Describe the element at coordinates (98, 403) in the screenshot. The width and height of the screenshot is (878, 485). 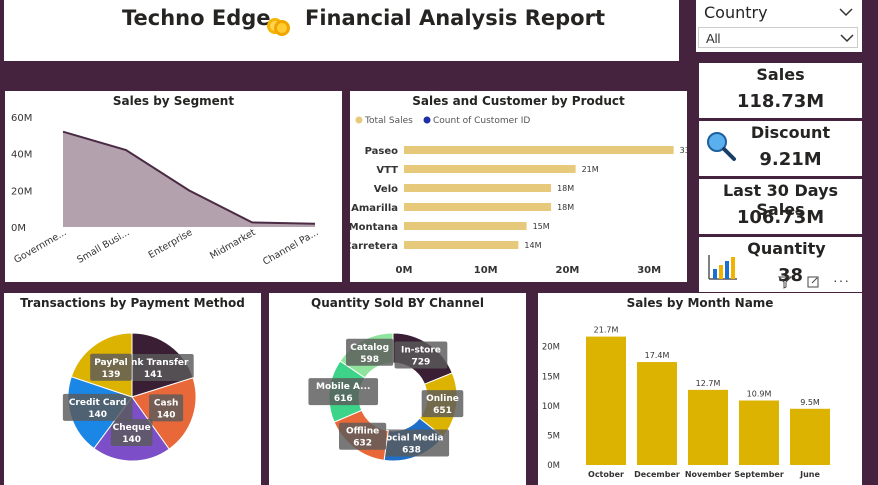
I see `data-label-category: Credit Card` at that location.